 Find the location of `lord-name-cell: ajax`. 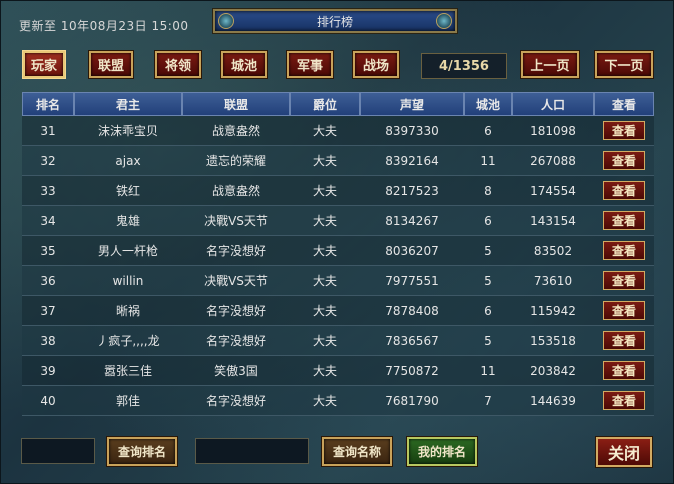

lord-name-cell: ajax is located at coordinates (128, 161).